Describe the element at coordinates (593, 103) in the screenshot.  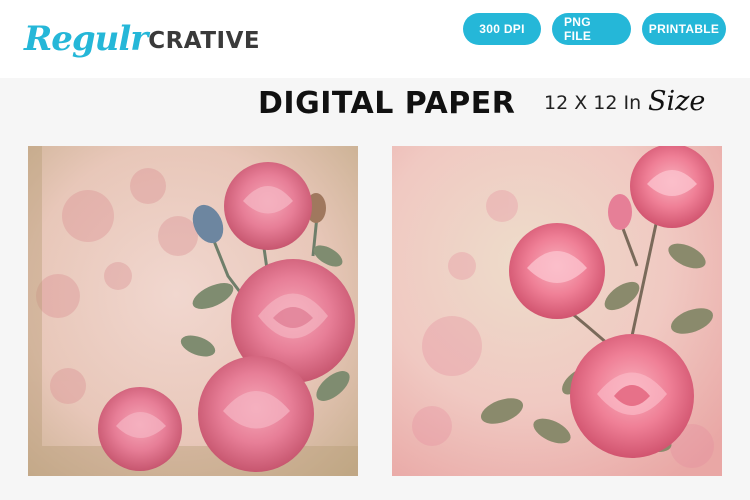
I see `size-dimensions: 12 X 12 In` at that location.